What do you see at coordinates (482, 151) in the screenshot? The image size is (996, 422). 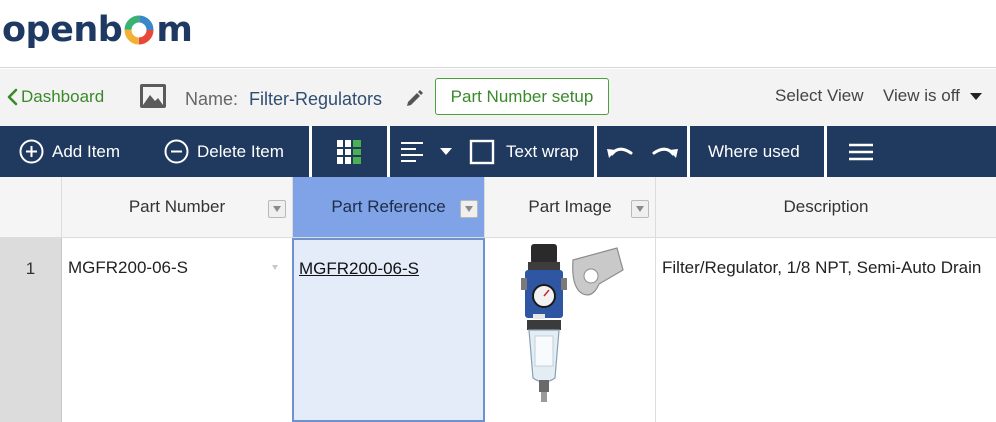 I see `checkbox-icon` at bounding box center [482, 151].